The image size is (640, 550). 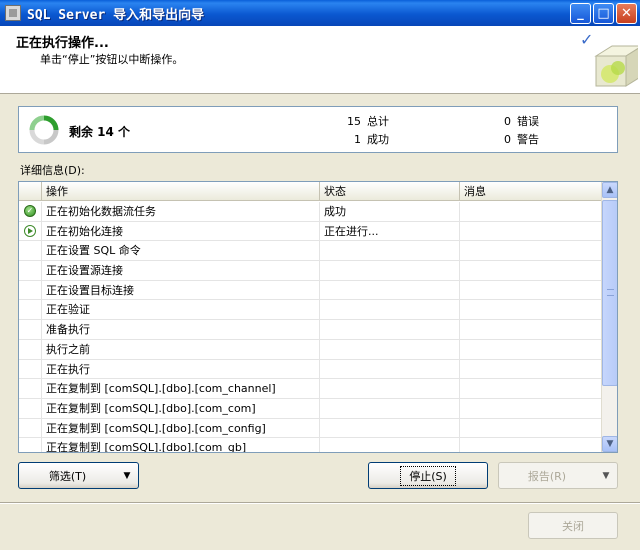 I want to click on column-header-icon, so click(x=30, y=191).